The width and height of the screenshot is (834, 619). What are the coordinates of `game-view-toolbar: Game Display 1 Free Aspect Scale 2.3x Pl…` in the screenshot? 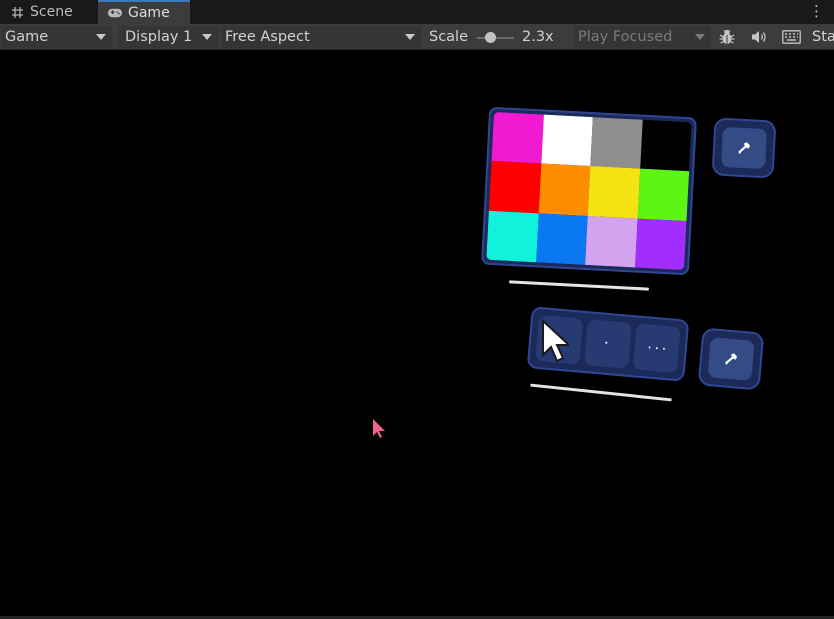 It's located at (417, 37).